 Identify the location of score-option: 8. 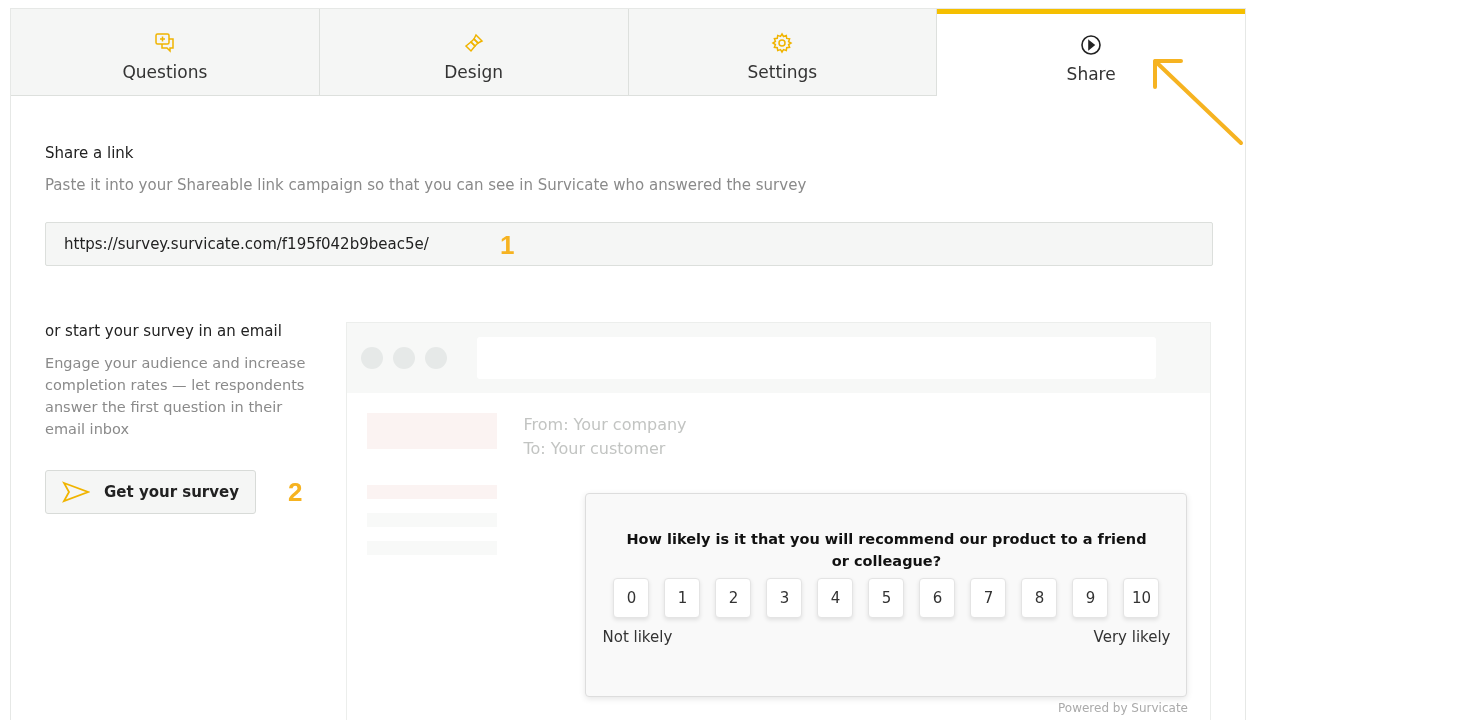
(1039, 598).